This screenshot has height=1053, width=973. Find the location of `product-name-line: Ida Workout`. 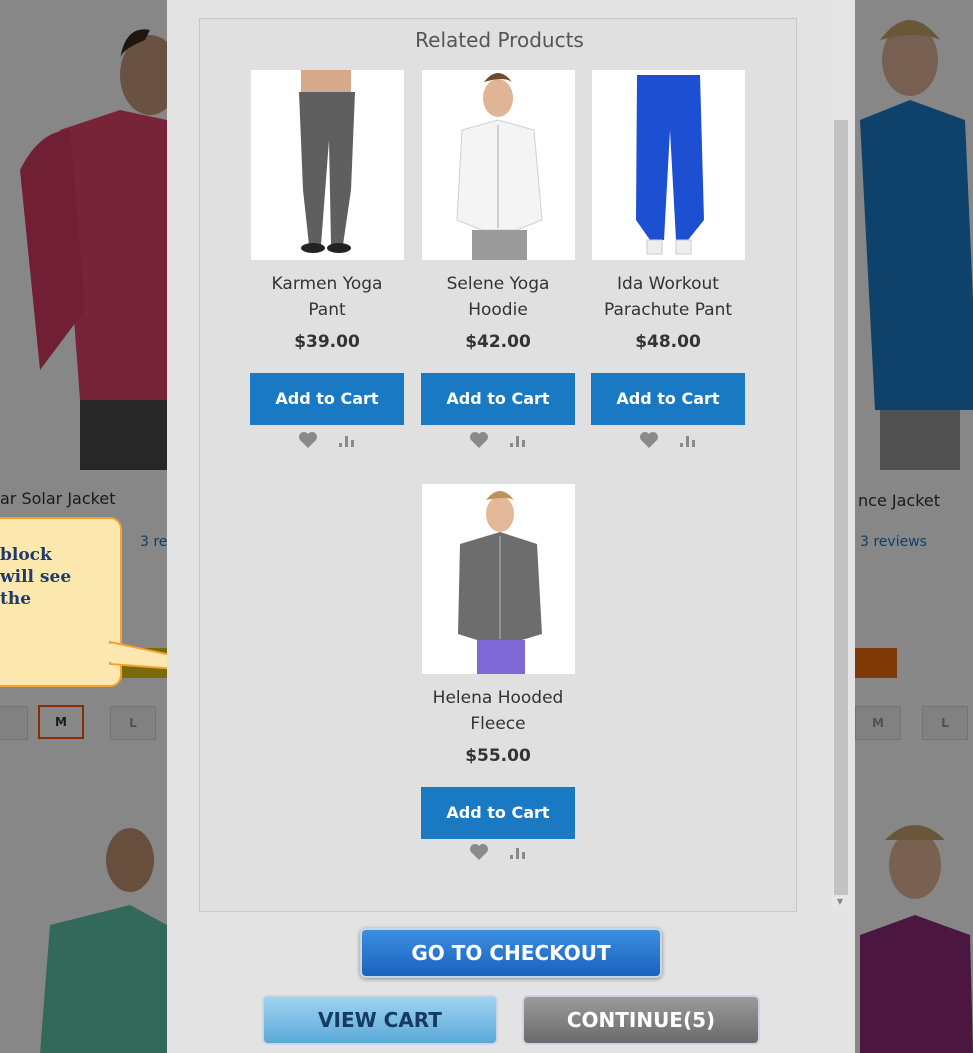

product-name-line: Ida Workout is located at coordinates (668, 284).